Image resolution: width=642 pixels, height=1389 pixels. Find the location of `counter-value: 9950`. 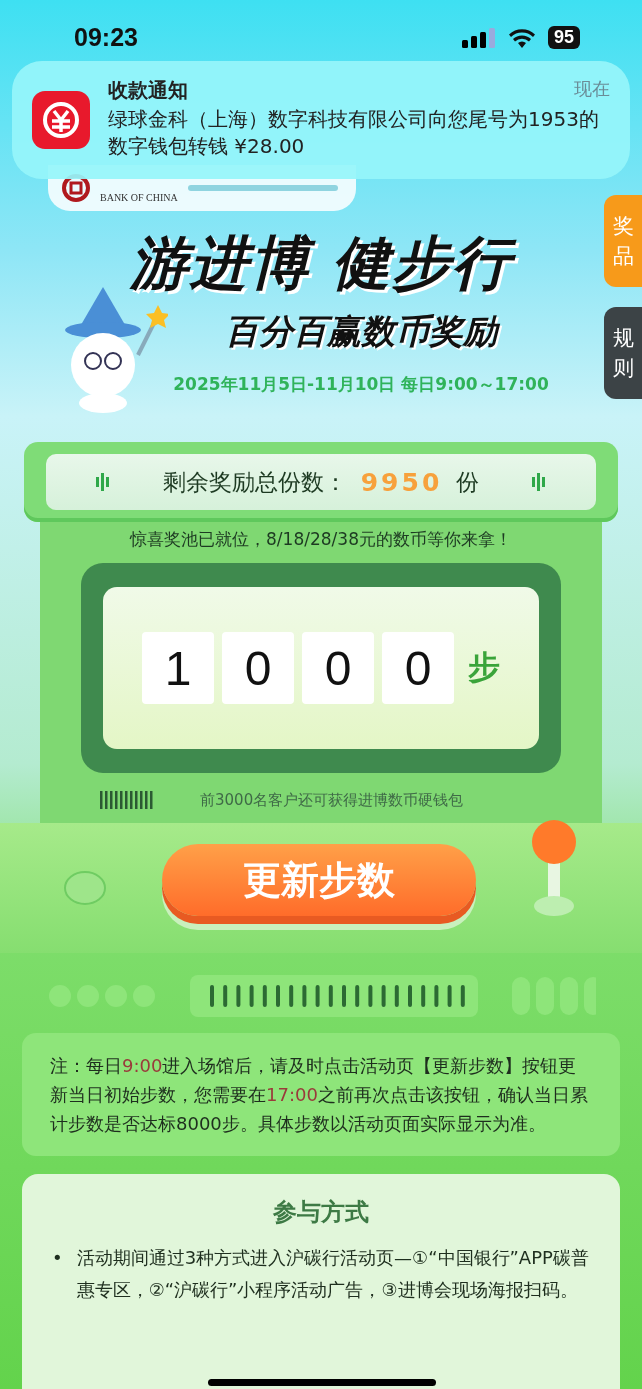

counter-value: 9950 is located at coordinates (401, 482).